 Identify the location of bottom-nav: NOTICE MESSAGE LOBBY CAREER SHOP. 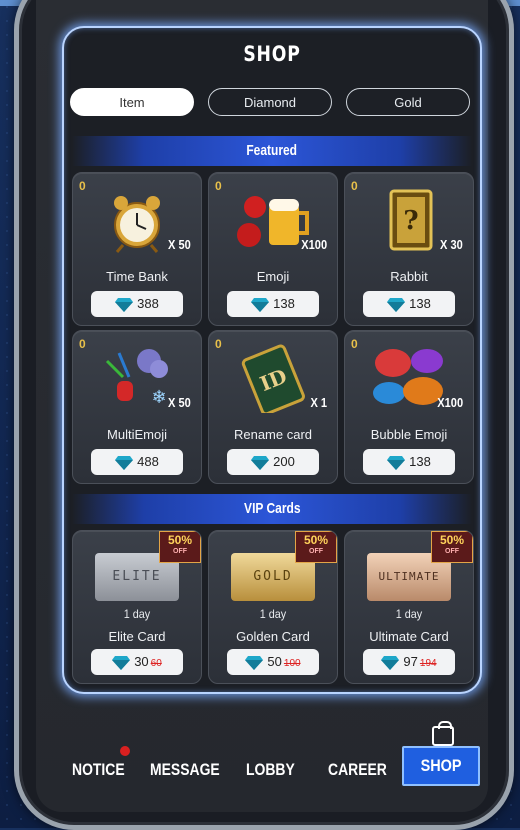
(271, 768).